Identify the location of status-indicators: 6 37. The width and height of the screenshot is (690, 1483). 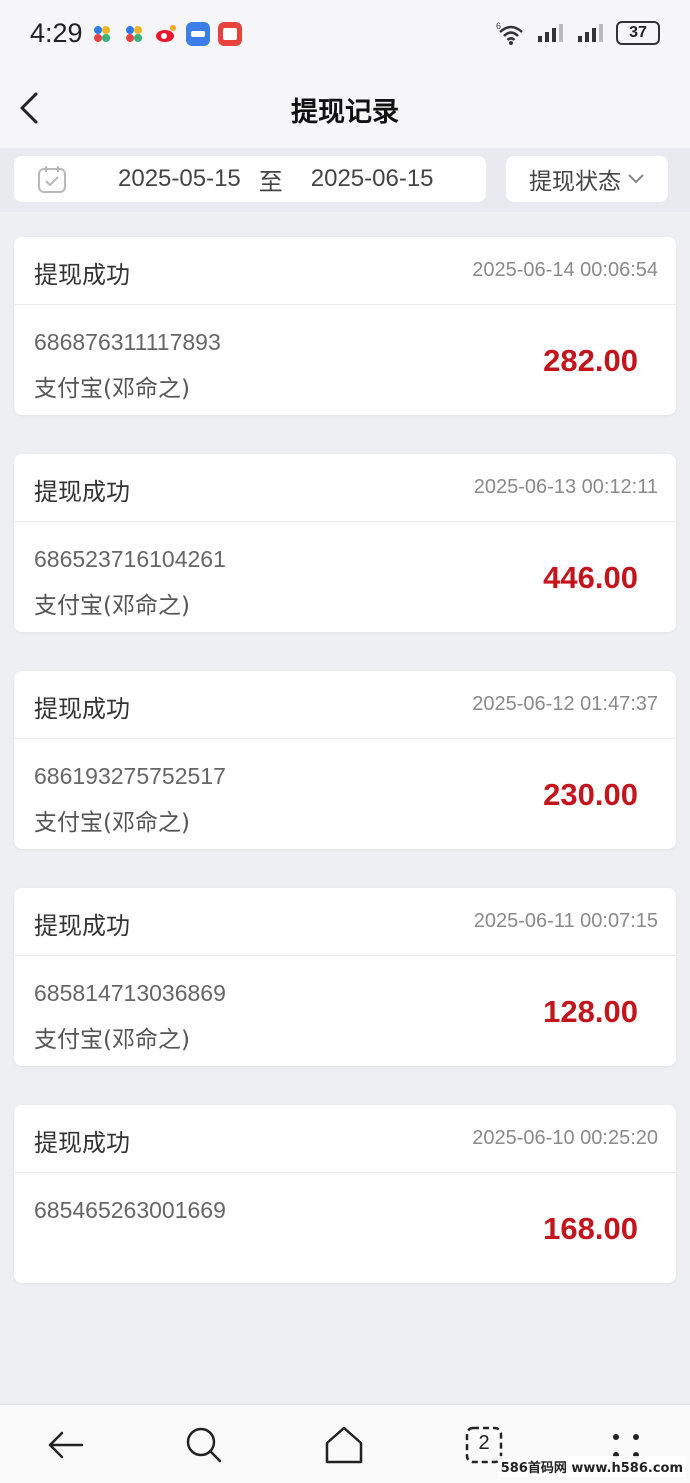
(578, 33).